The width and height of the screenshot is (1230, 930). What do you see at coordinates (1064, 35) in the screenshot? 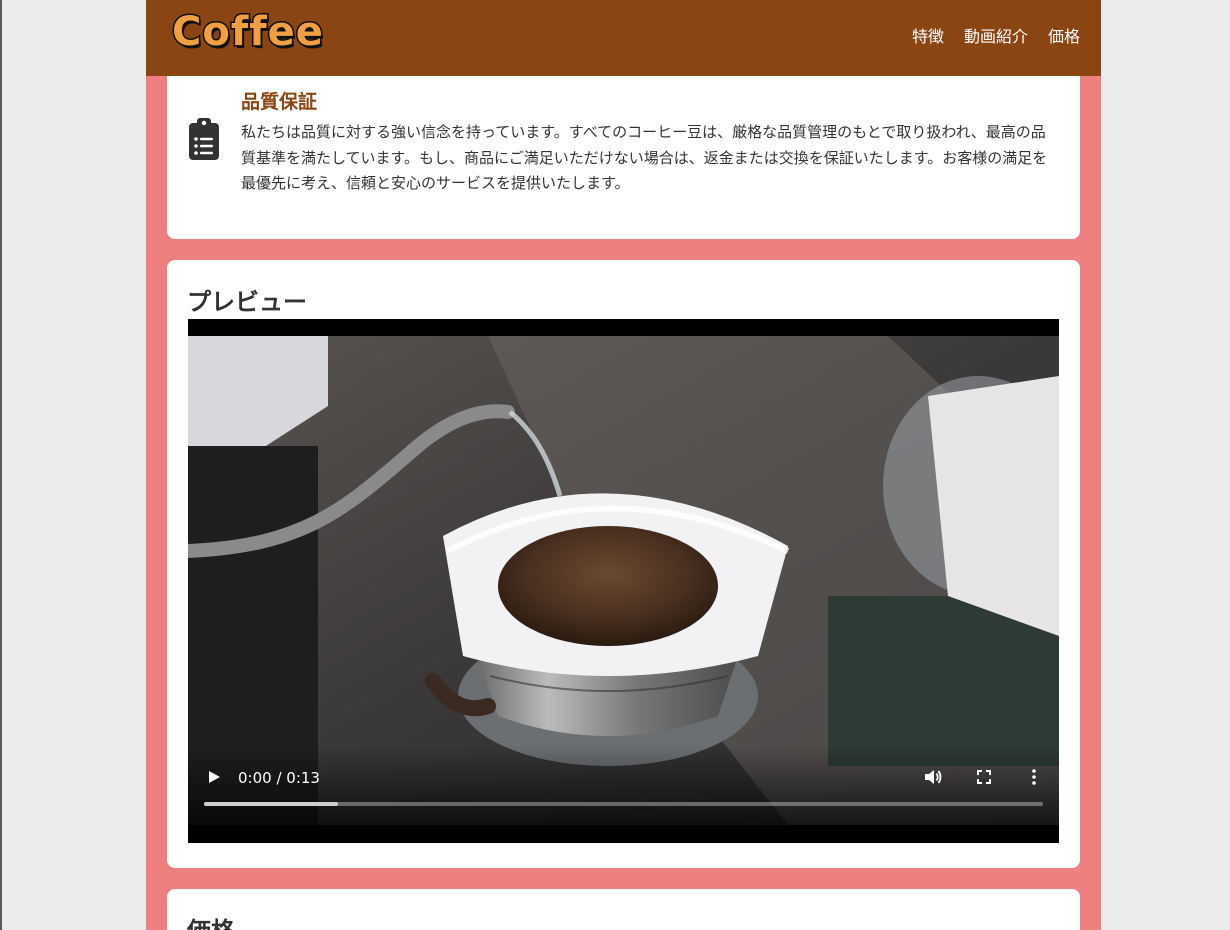
I see `nav-link-price: 価格` at bounding box center [1064, 35].